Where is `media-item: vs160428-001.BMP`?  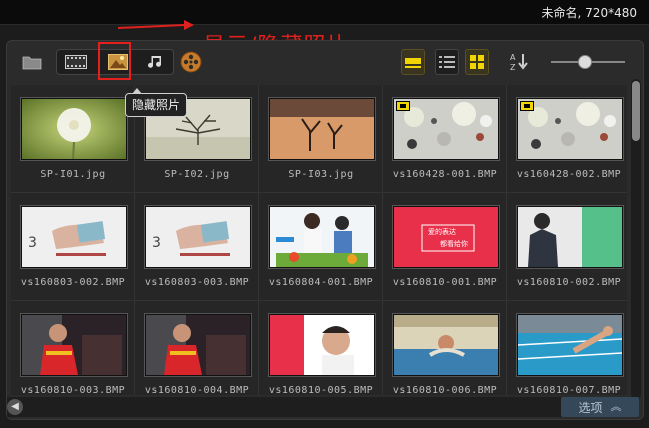
media-item: vs160428-001.BMP is located at coordinates (445, 139).